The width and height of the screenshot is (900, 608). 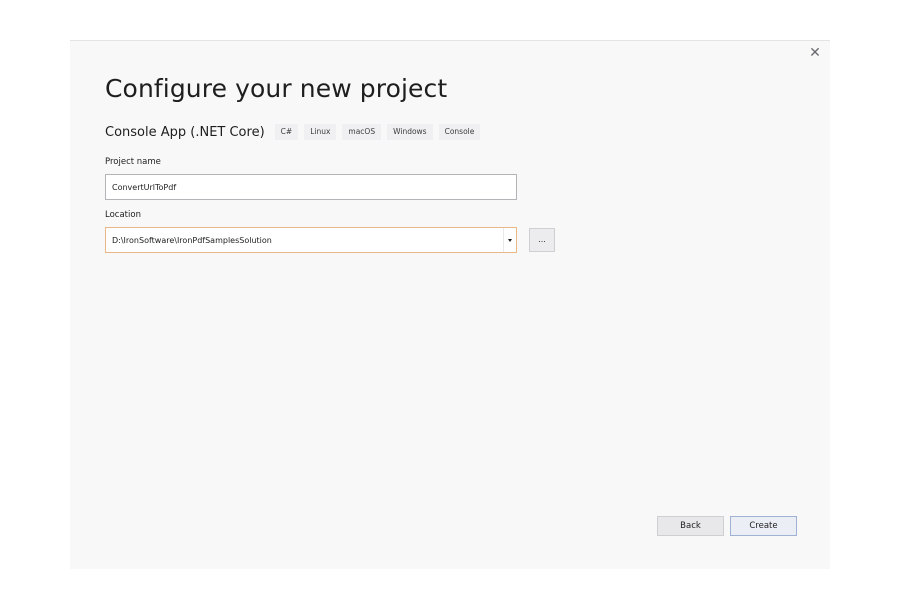 I want to click on back-button: Back, so click(x=690, y=526).